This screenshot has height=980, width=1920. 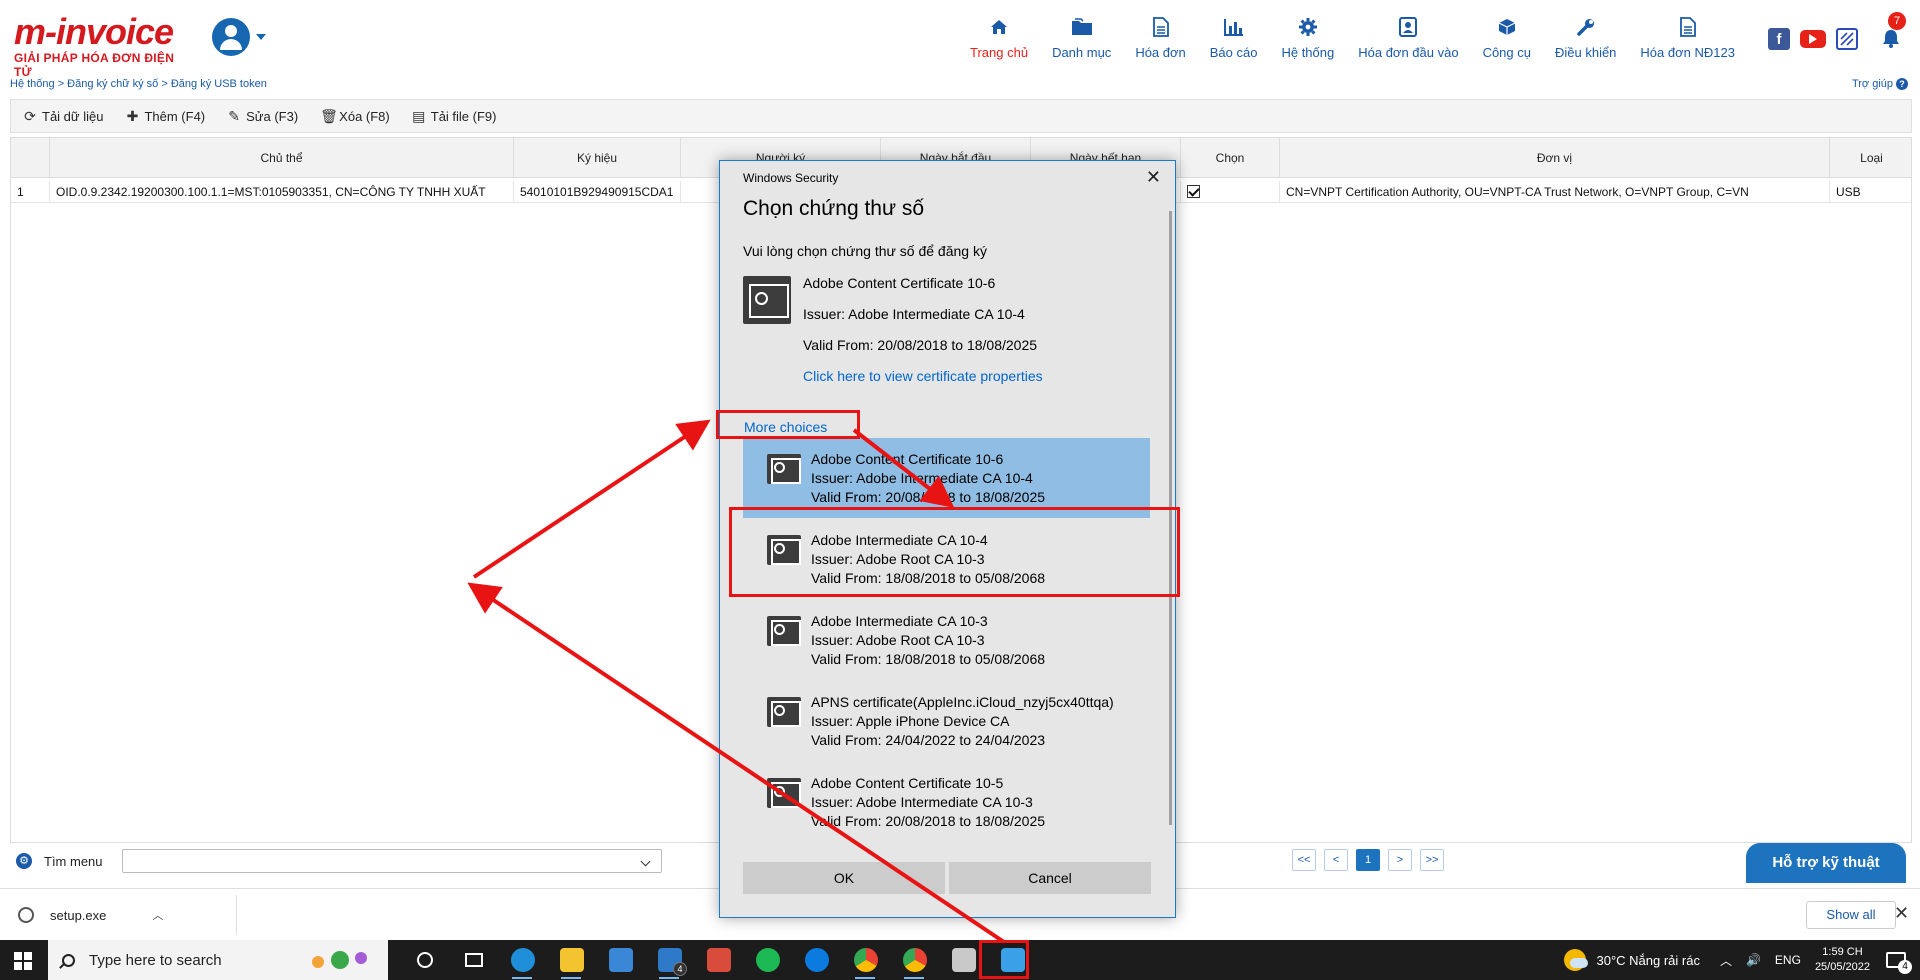 What do you see at coordinates (767, 960) in the screenshot?
I see `spotify-icon` at bounding box center [767, 960].